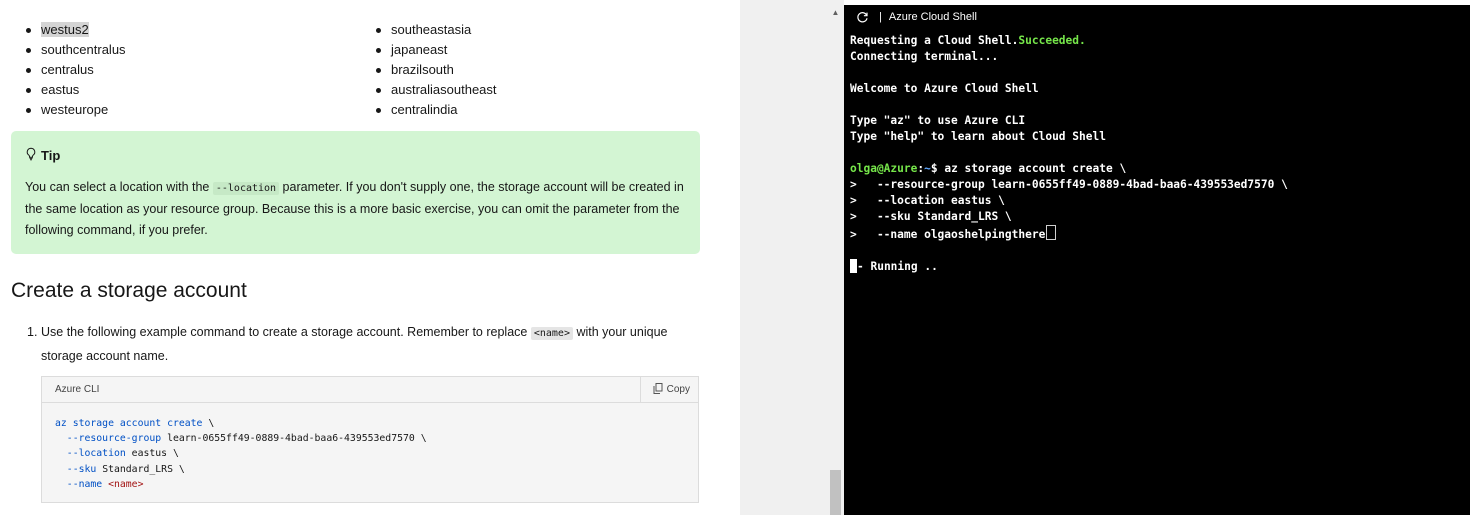 The image size is (1470, 515). I want to click on list-item: australiasoutheast, so click(434, 90).